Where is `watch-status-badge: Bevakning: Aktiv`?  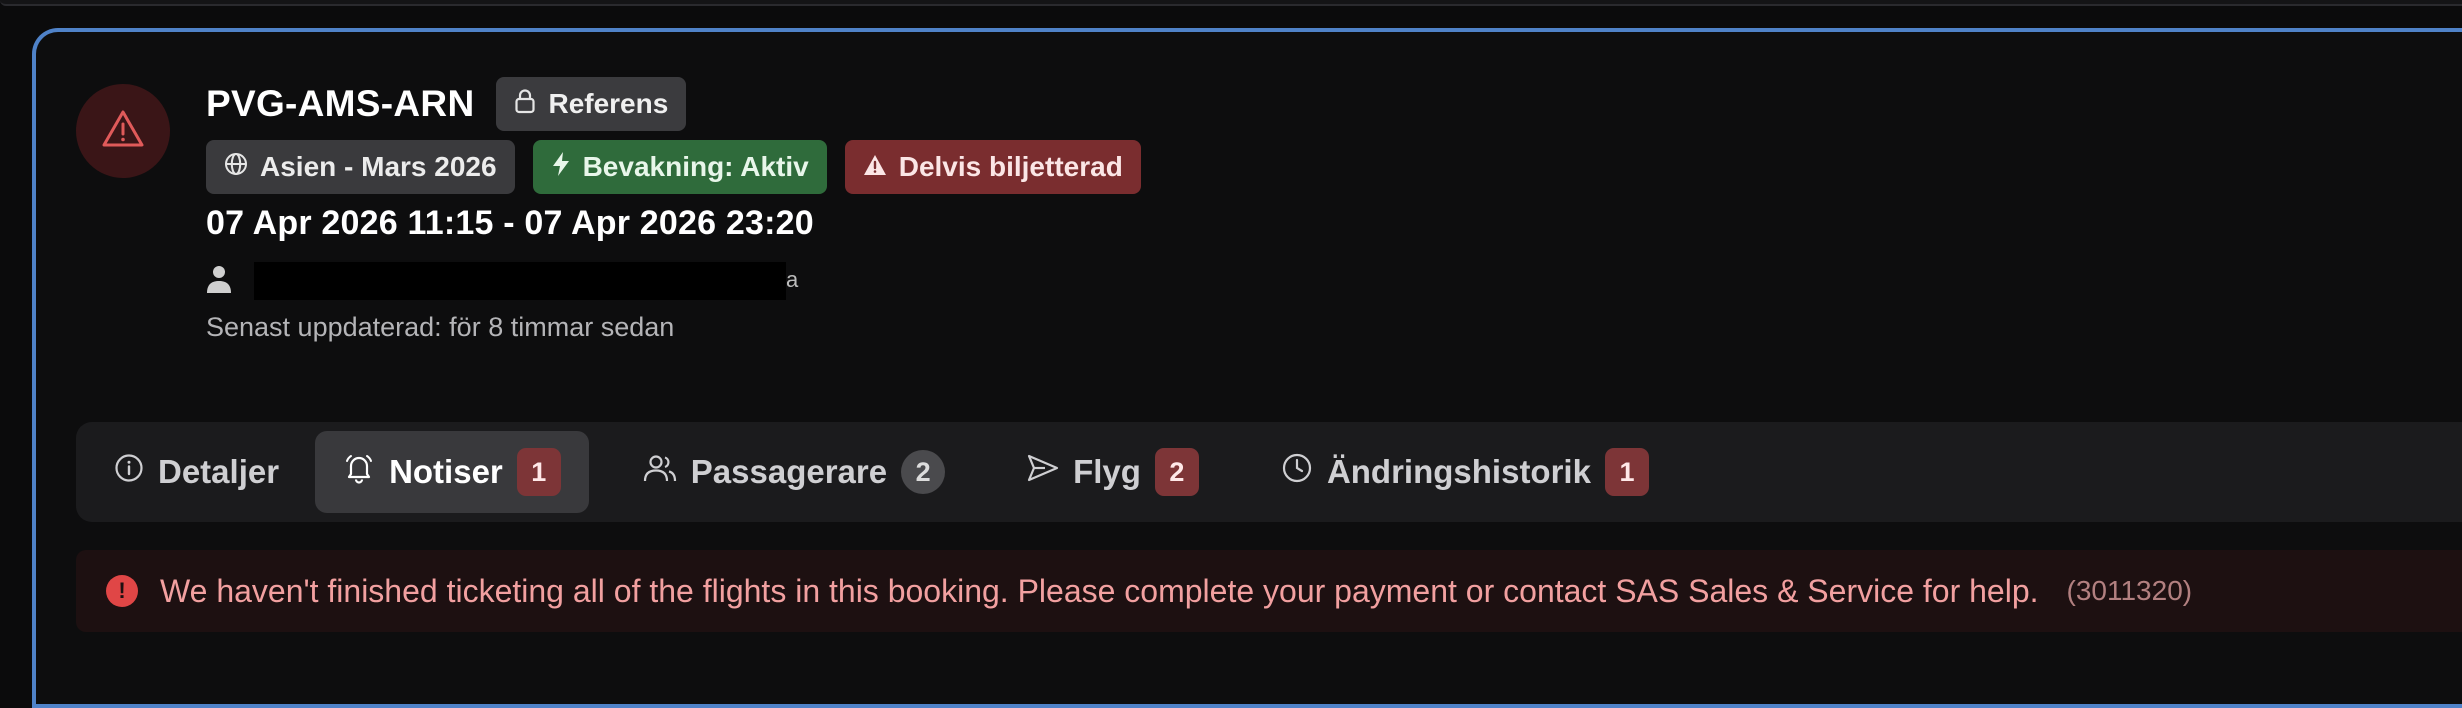 watch-status-badge: Bevakning: Aktiv is located at coordinates (679, 167).